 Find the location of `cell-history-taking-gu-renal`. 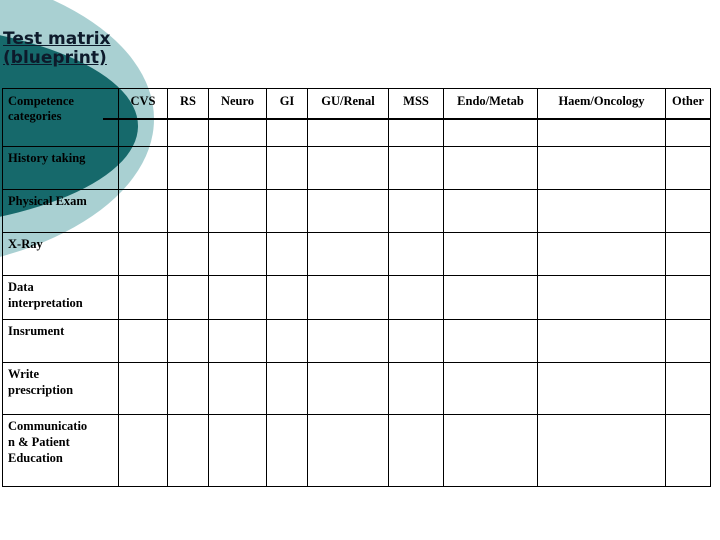

cell-history-taking-gu-renal is located at coordinates (348, 168).